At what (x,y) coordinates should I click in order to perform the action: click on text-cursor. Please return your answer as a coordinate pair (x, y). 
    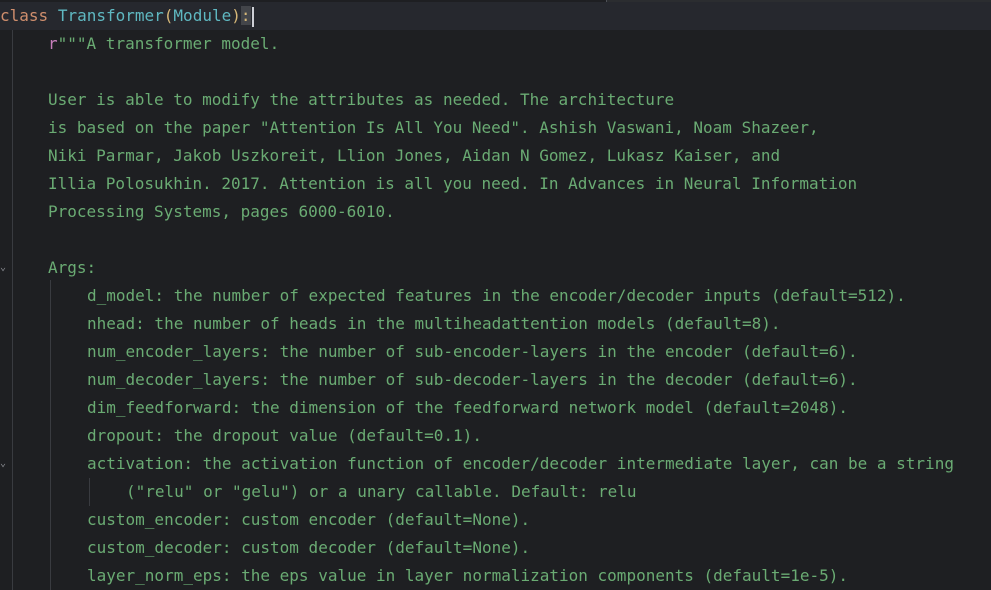
    Looking at the image, I should click on (252, 16).